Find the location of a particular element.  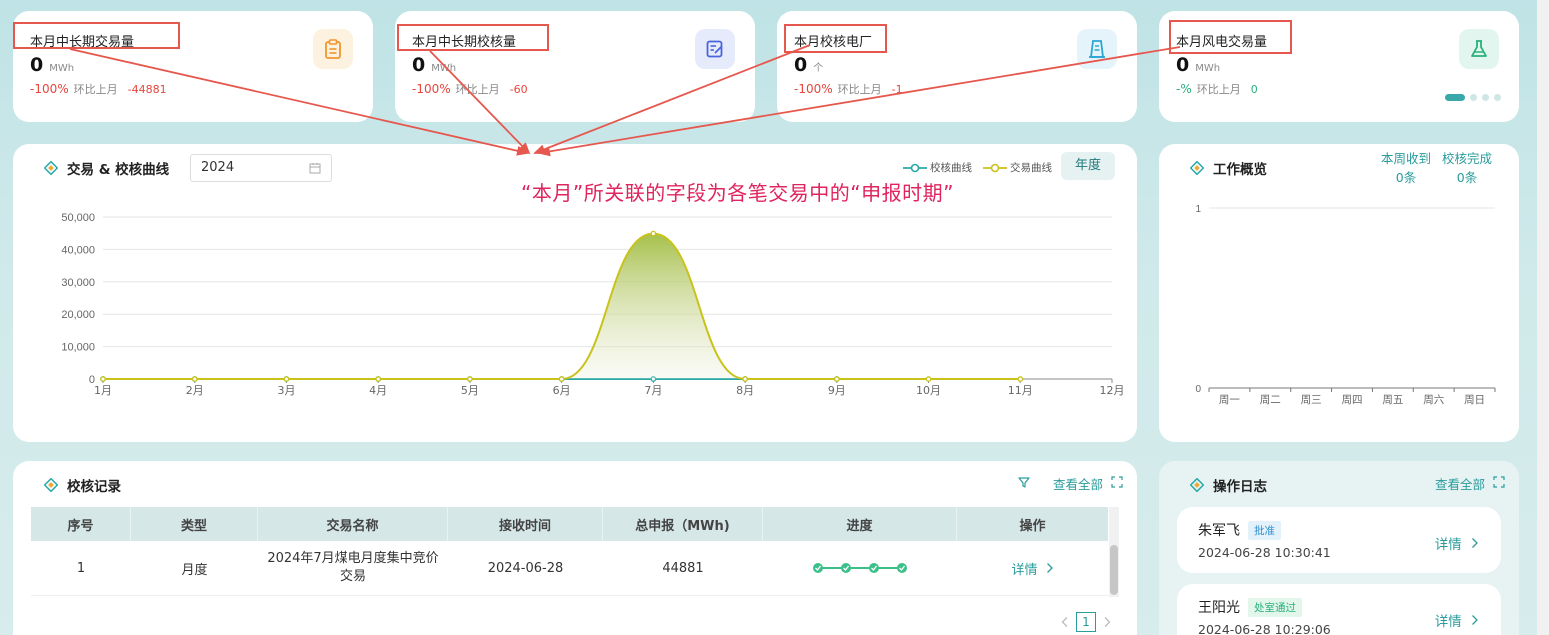

annotation-arrows is located at coordinates (625, 100).